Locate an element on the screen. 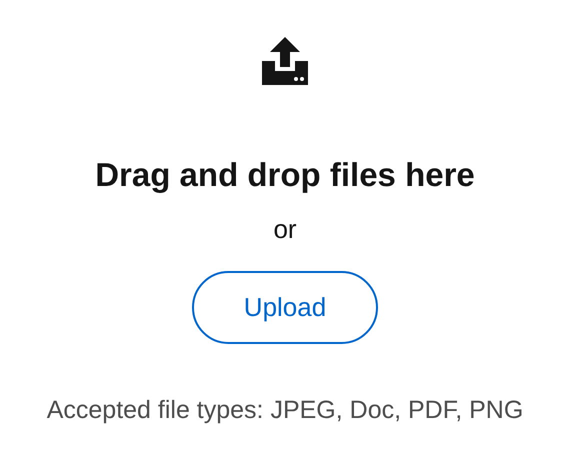 This screenshot has height=464, width=570. upload-icon is located at coordinates (285, 61).